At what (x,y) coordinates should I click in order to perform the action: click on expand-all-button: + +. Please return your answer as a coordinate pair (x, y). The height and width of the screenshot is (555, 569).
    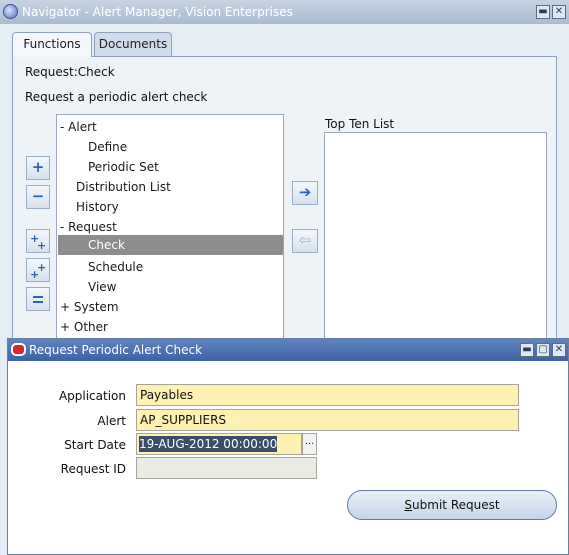
    Looking at the image, I should click on (38, 270).